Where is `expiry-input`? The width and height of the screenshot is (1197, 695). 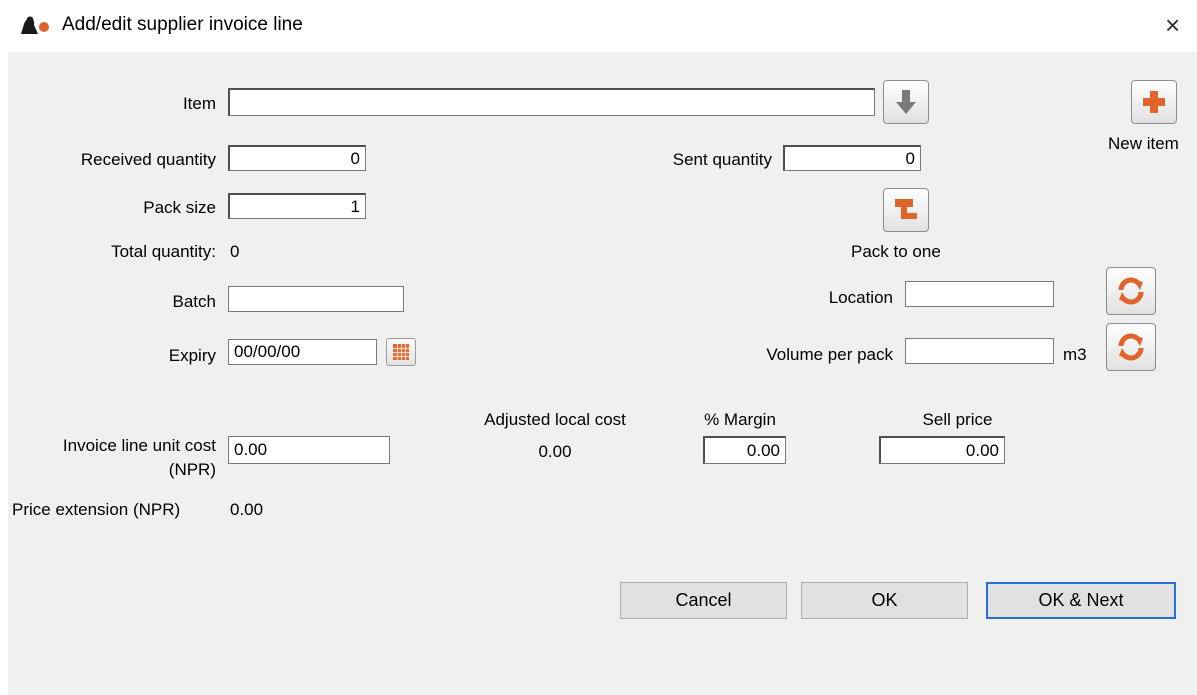
expiry-input is located at coordinates (302, 352).